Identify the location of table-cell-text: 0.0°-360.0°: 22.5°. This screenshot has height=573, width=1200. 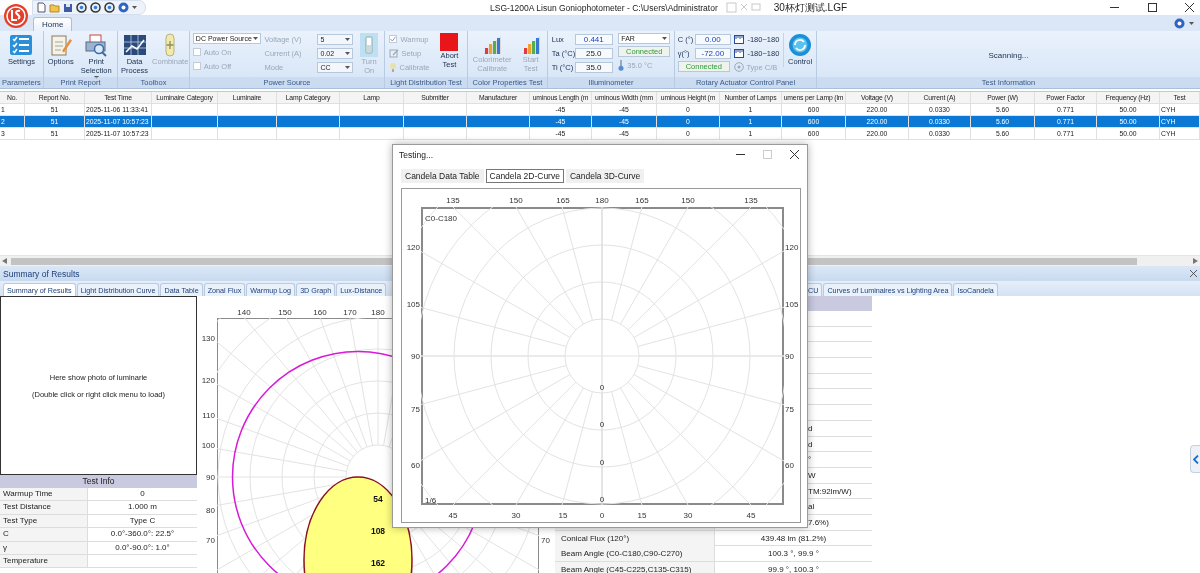
(142, 534).